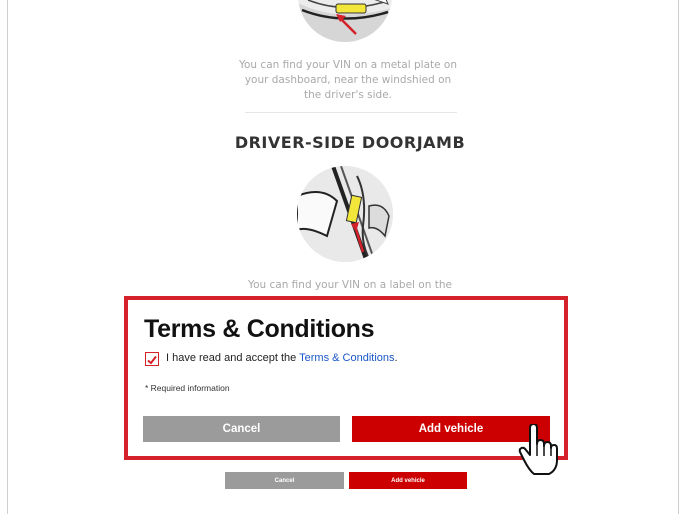 This screenshot has width=687, height=514. I want to click on required-info-note: * Required information, so click(187, 388).